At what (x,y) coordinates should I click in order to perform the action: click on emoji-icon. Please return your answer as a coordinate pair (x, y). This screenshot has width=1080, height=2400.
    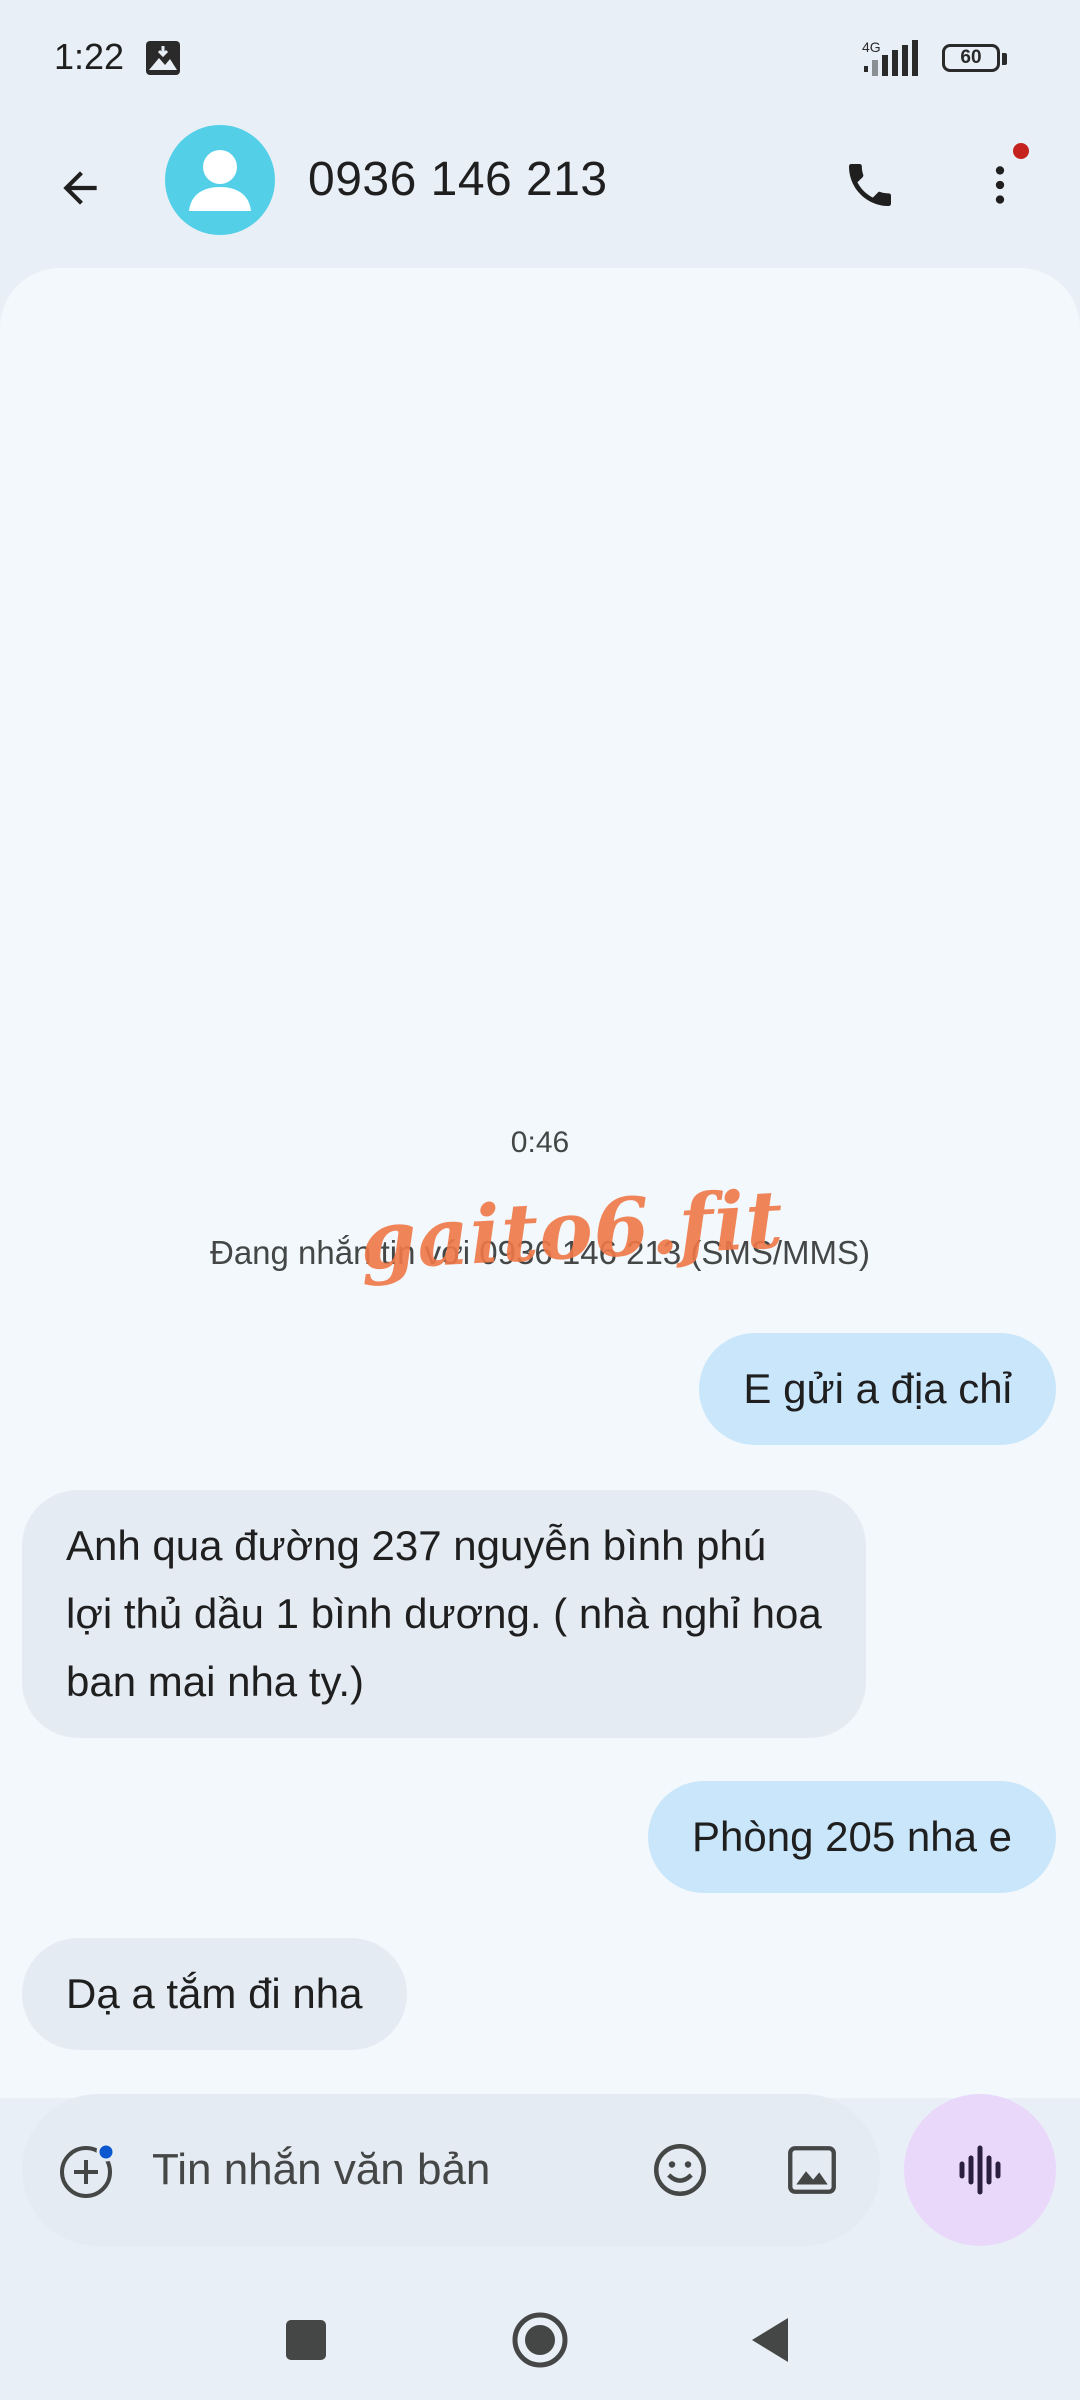
    Looking at the image, I should click on (680, 2170).